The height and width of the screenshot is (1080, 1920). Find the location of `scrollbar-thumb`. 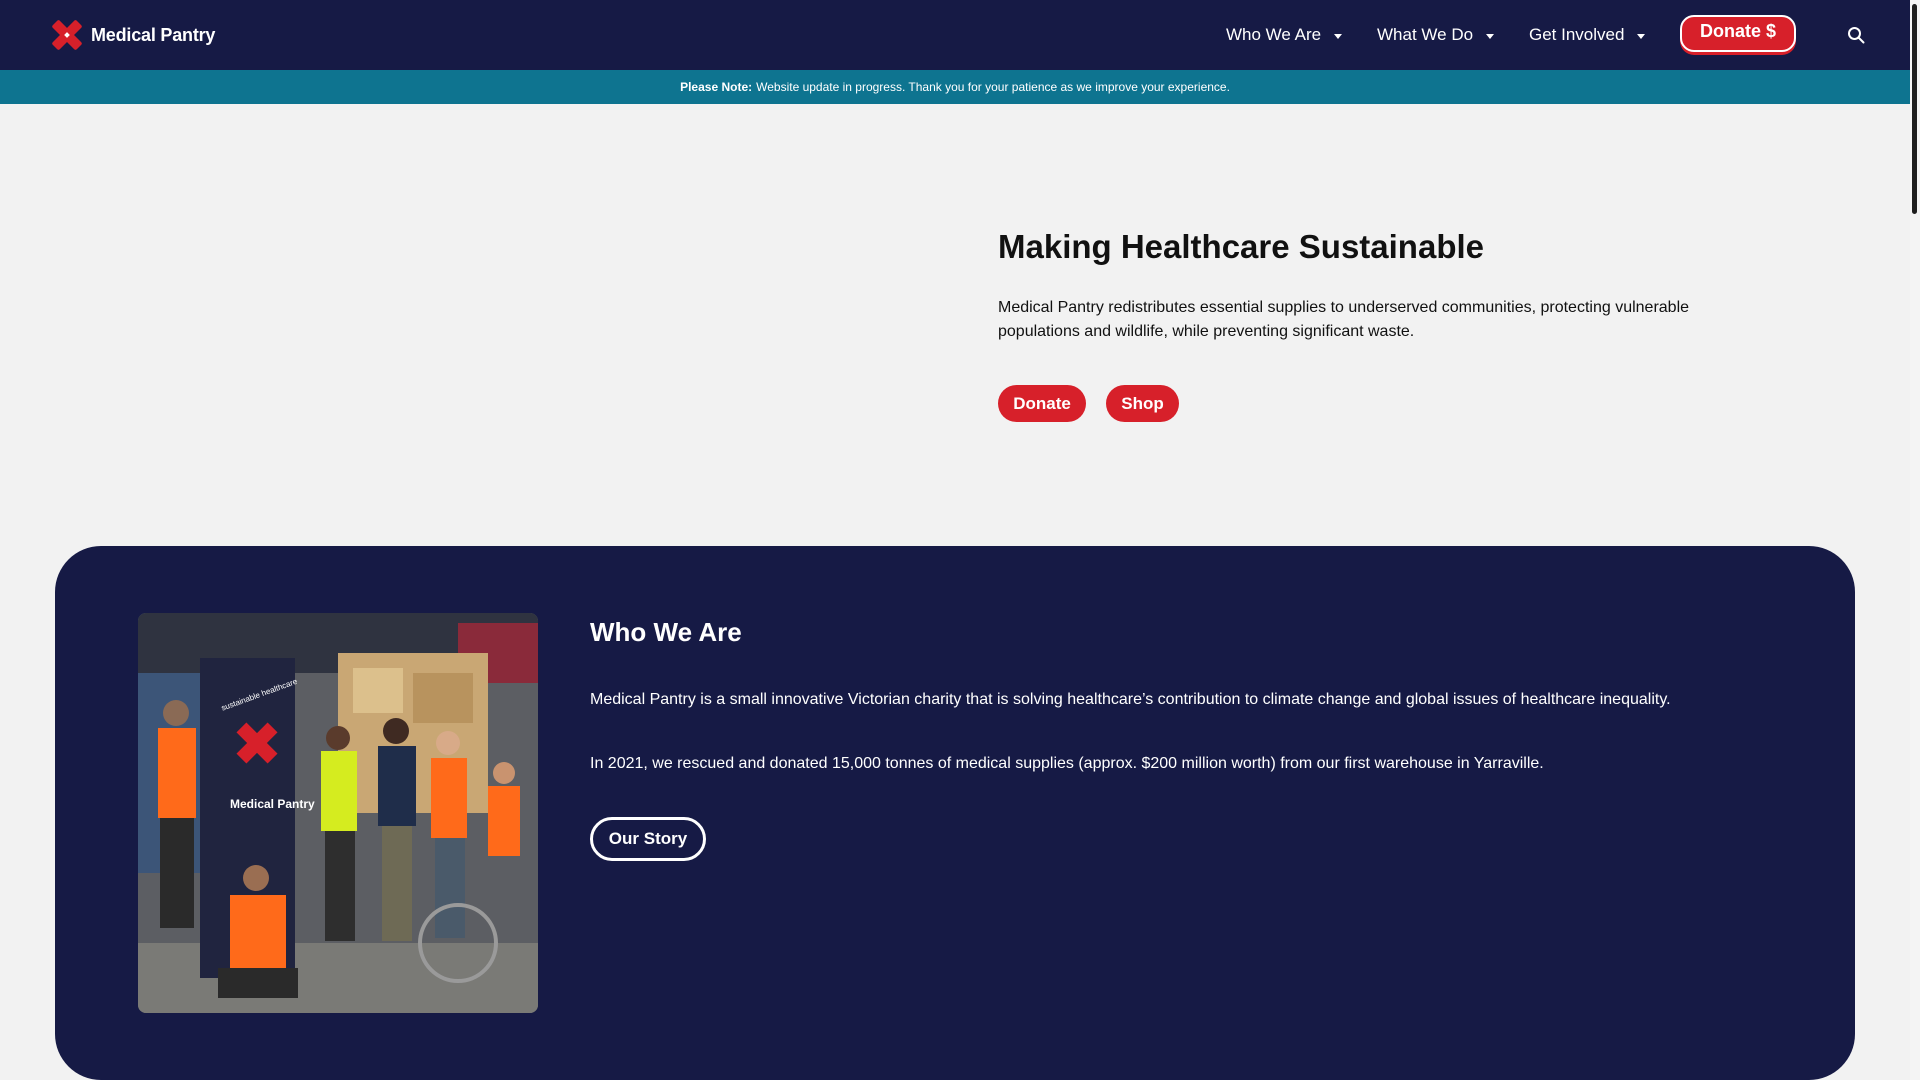

scrollbar-thumb is located at coordinates (1914, 109).